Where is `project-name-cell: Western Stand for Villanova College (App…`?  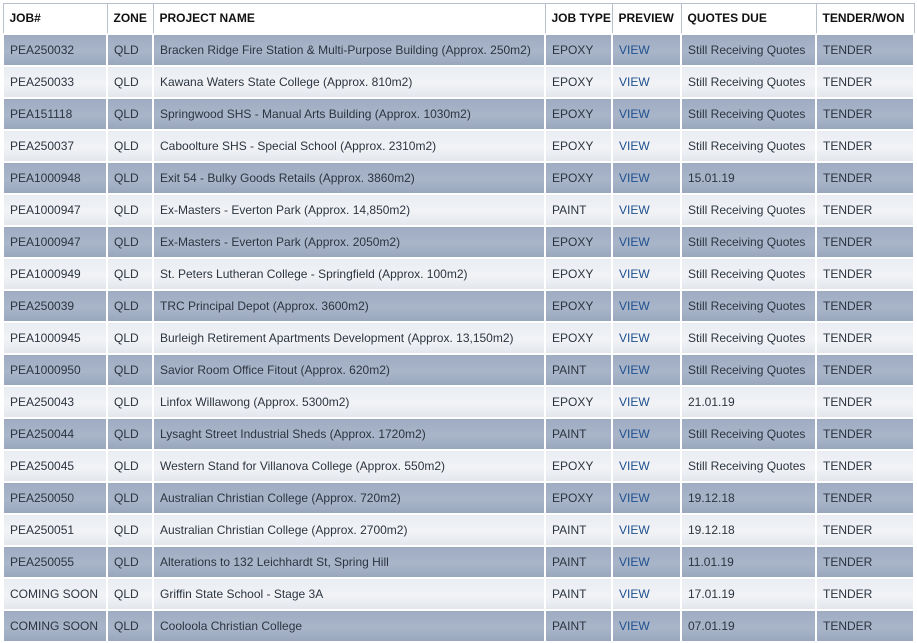
project-name-cell: Western Stand for Villanova College (App… is located at coordinates (349, 465).